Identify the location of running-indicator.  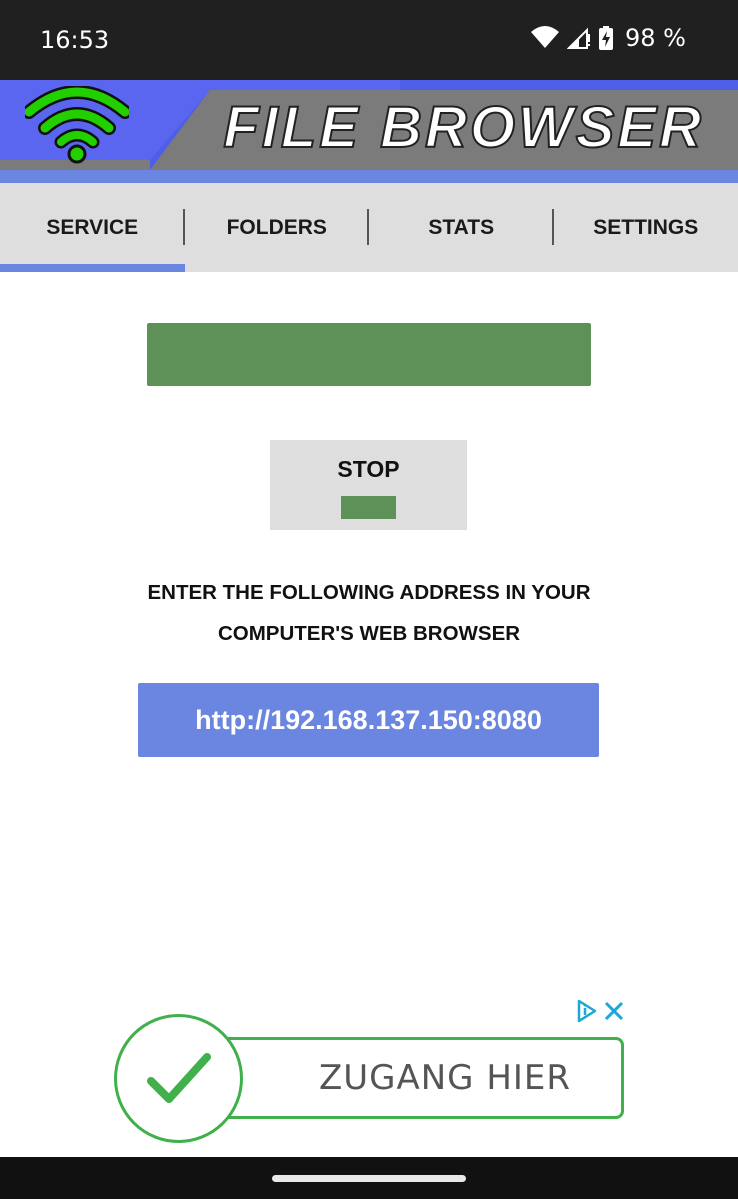
(368, 507).